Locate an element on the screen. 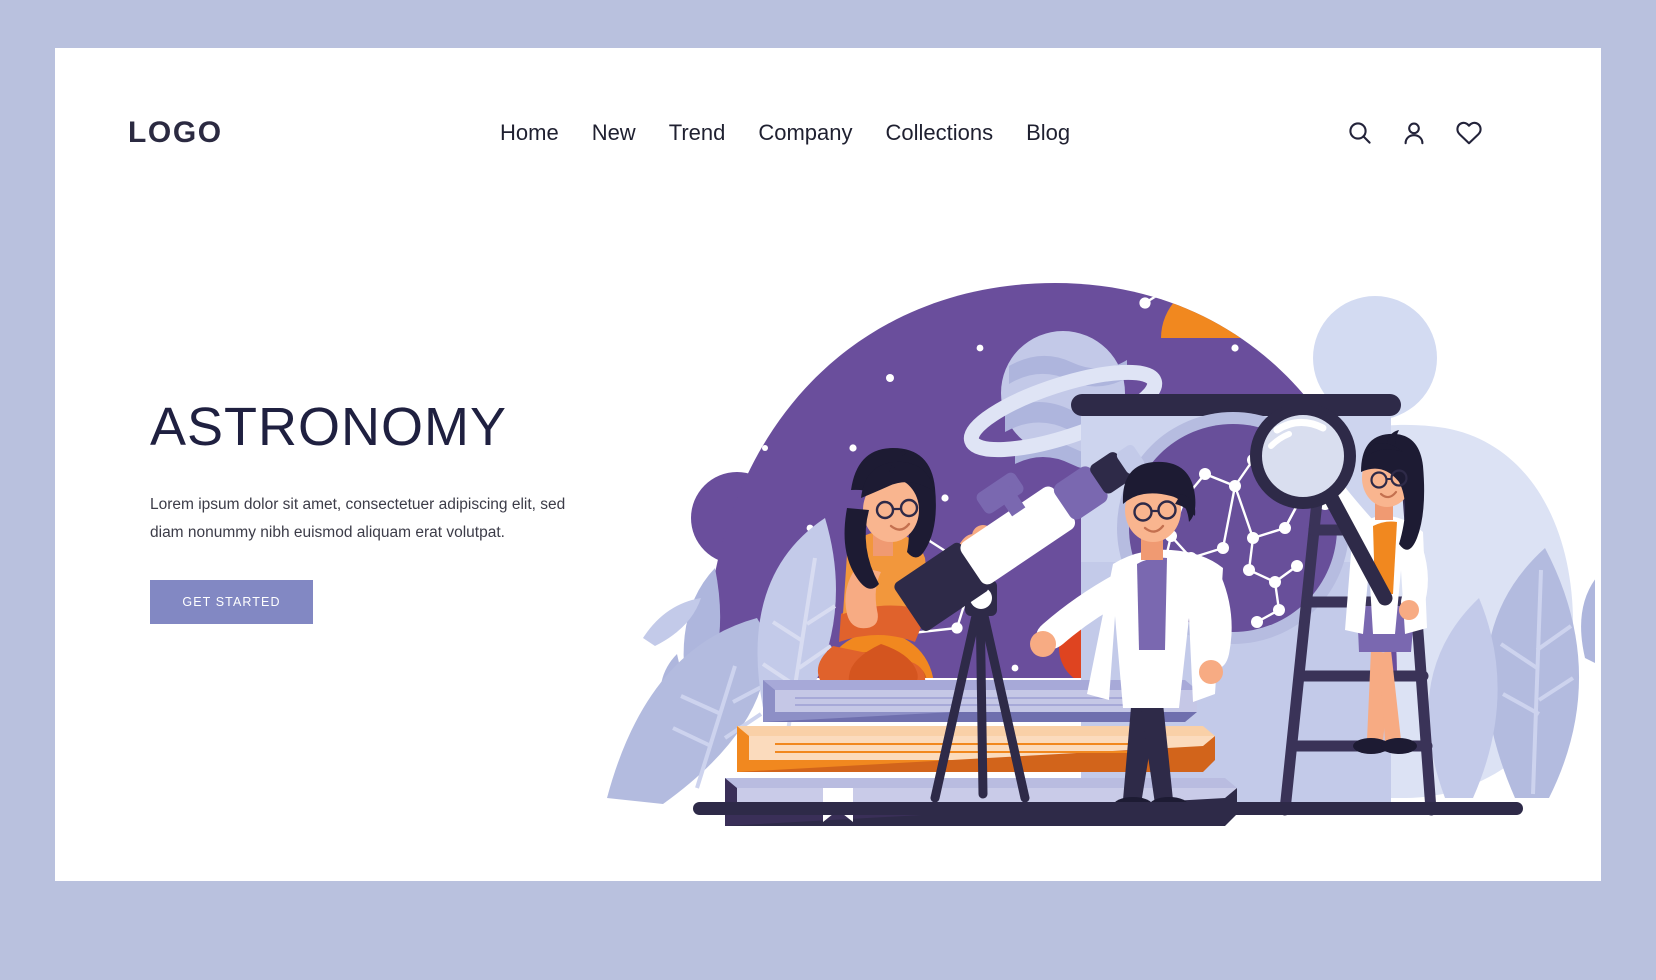 The height and width of the screenshot is (980, 1656). heart-icon is located at coordinates (1469, 133).